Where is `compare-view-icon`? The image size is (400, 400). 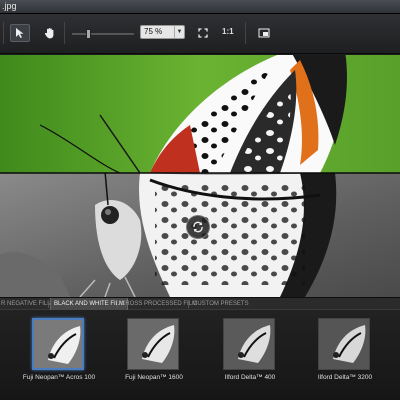
compare-view-icon is located at coordinates (264, 33).